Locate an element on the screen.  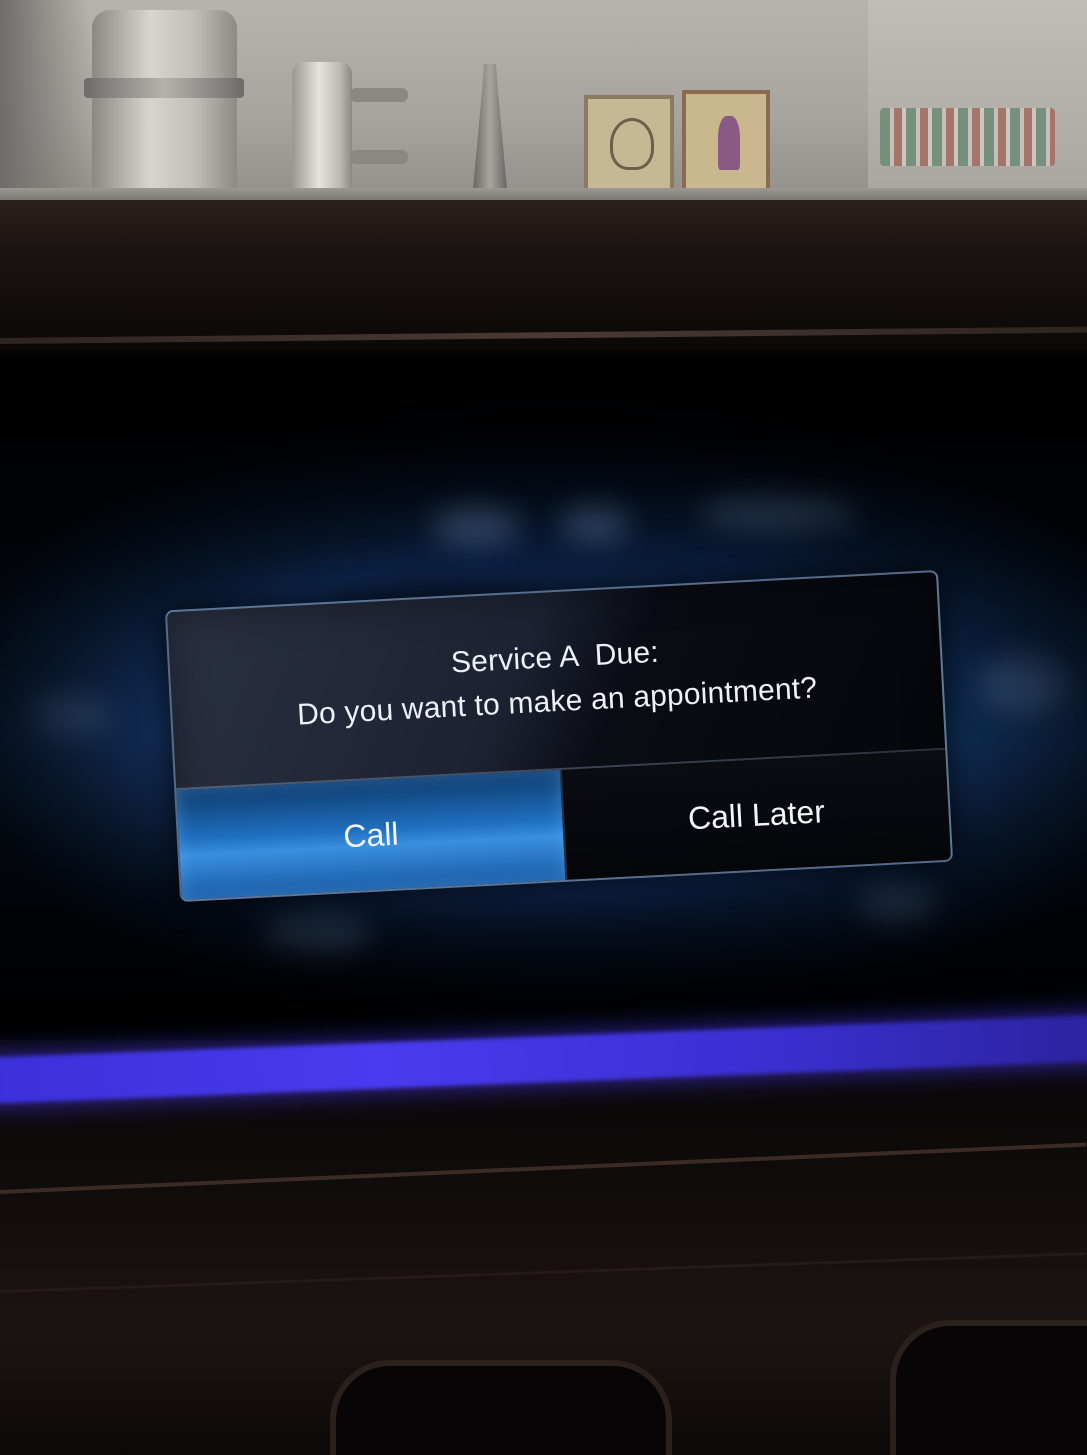
room-shadow is located at coordinates (45, 107).